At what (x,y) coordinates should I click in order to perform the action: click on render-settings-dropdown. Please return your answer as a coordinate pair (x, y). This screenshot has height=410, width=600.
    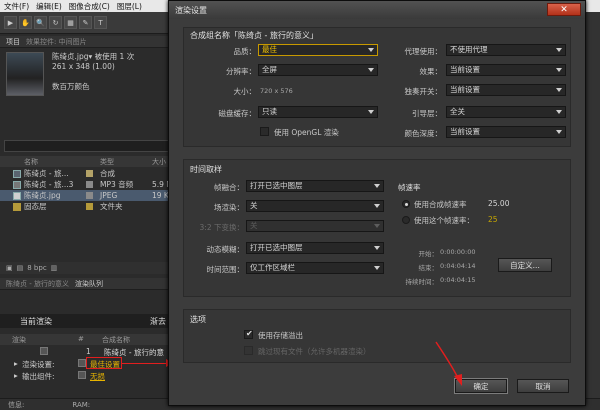
    Looking at the image, I should click on (82, 363).